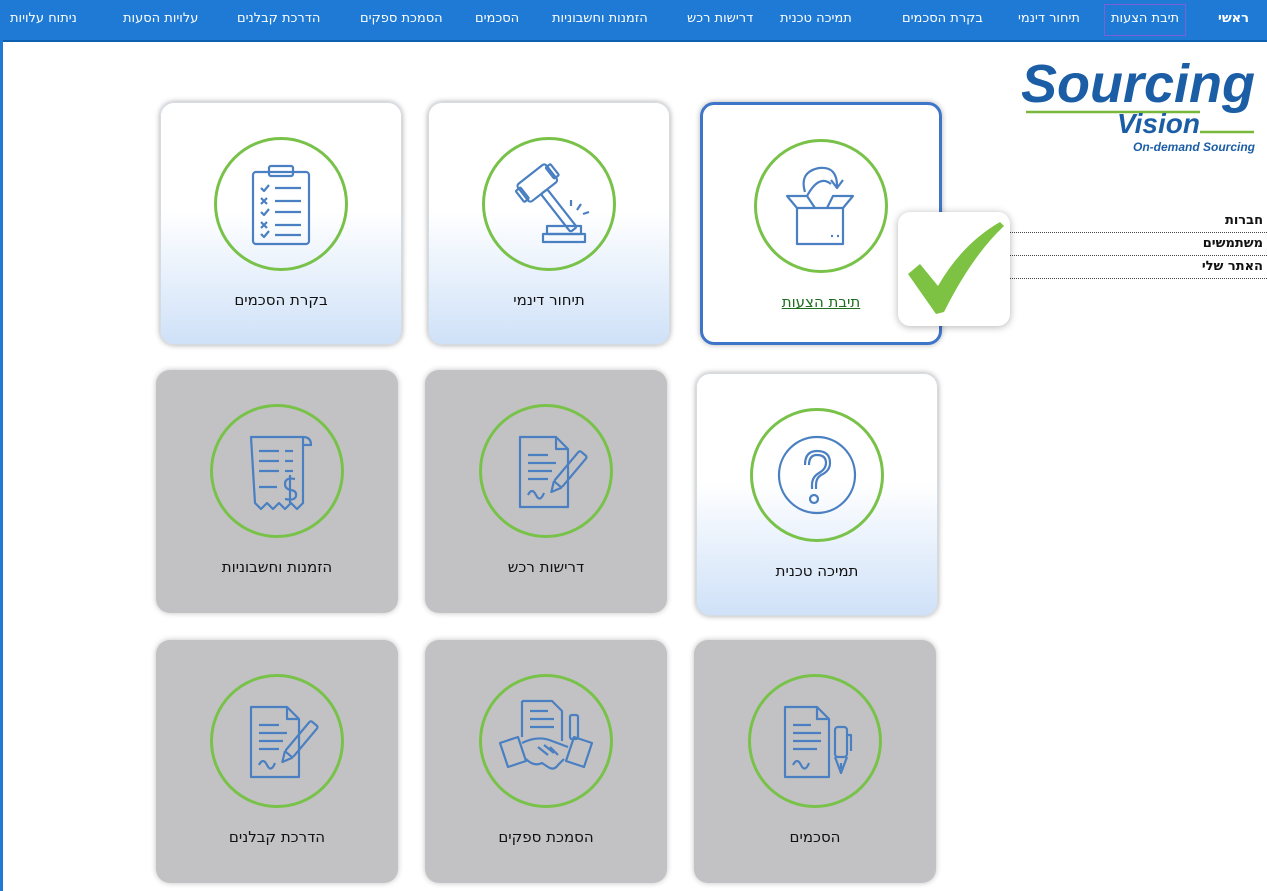 The width and height of the screenshot is (1267, 891). What do you see at coordinates (942, 20) in the screenshot?
I see `nav-item-contract-control: בקרת הסכמים` at bounding box center [942, 20].